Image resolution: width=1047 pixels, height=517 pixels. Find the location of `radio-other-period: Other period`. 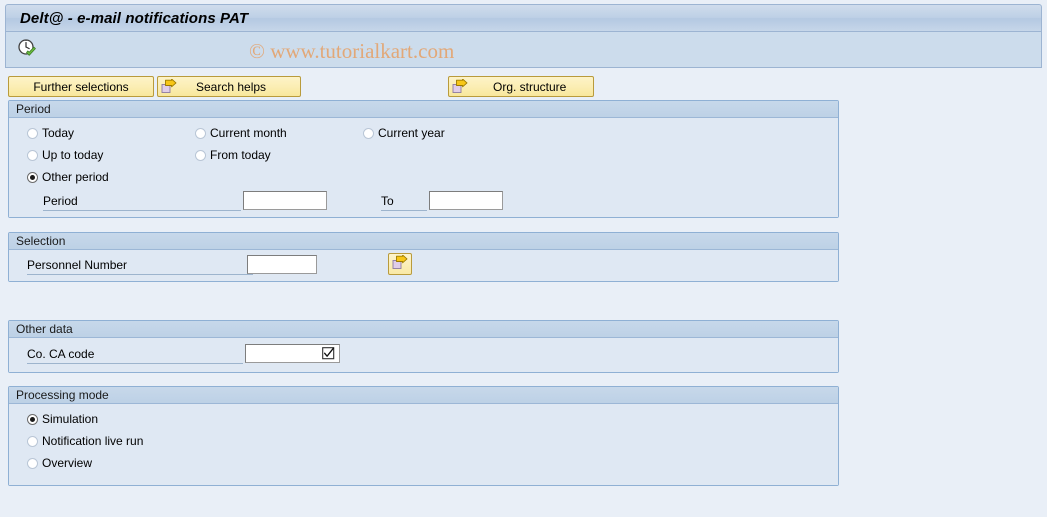

radio-other-period: Other period is located at coordinates (68, 177).